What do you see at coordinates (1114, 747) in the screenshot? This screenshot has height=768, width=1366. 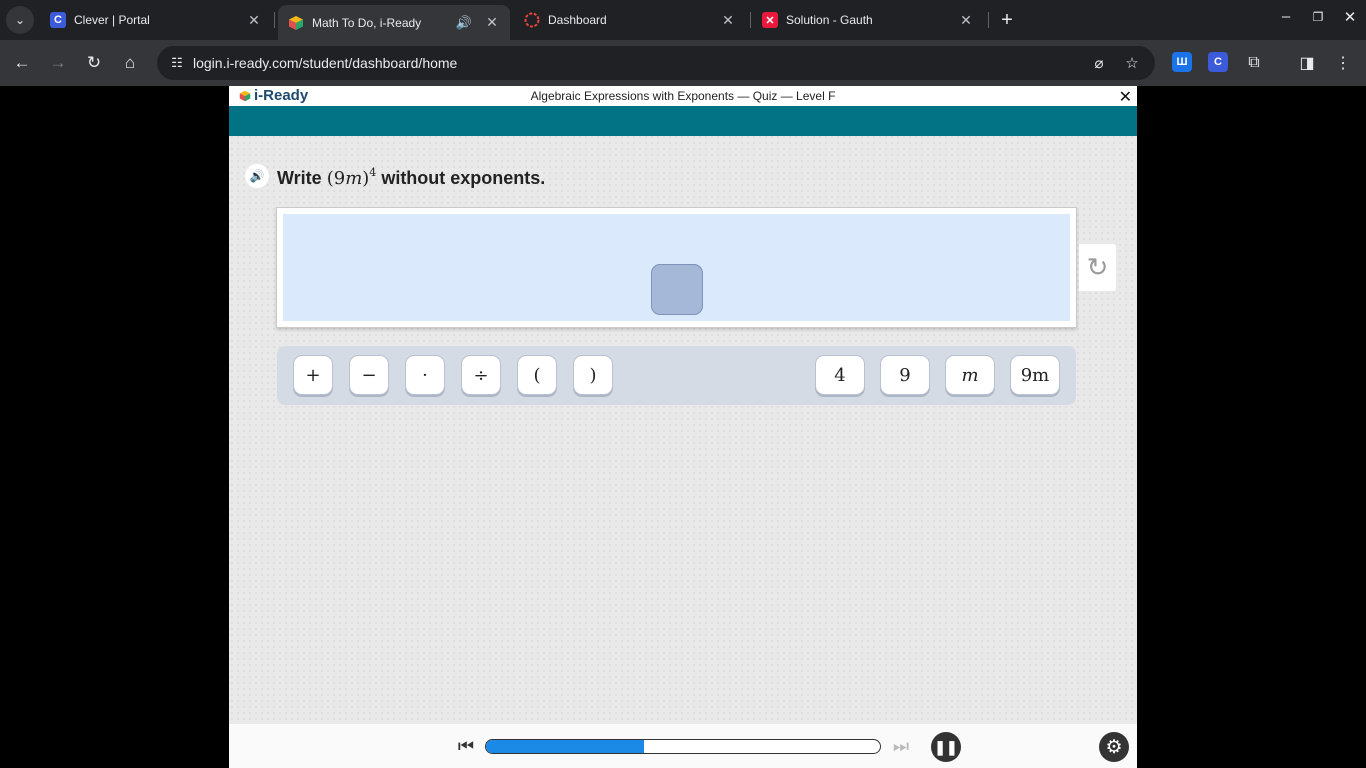 I see `gear-icon: ⚙` at bounding box center [1114, 747].